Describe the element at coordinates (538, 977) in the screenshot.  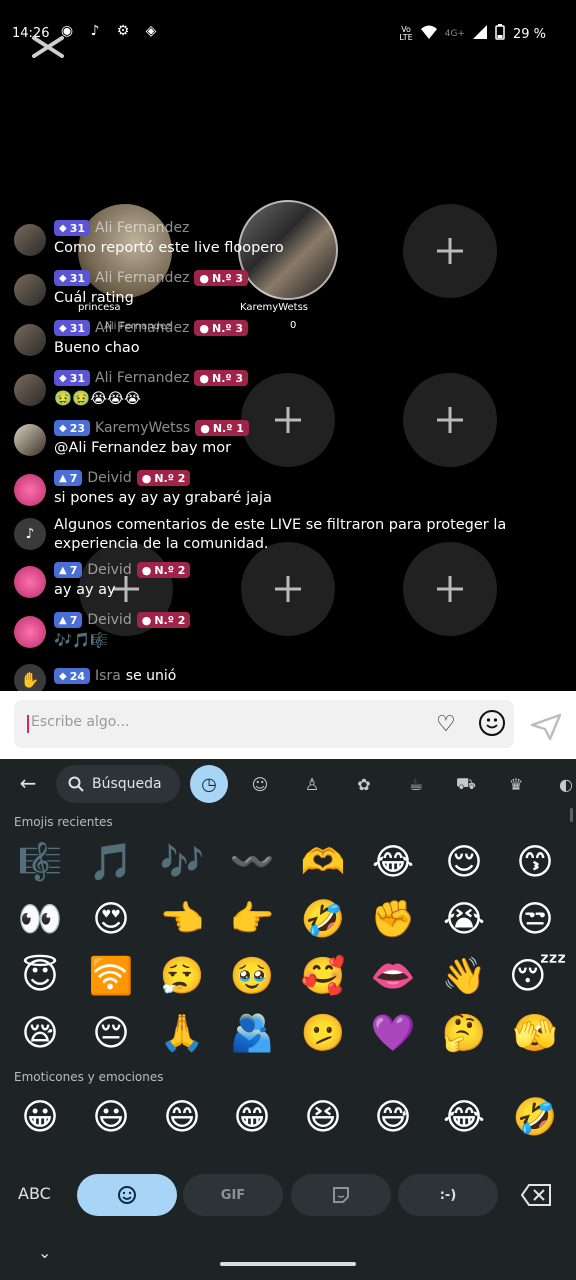
I see `emoji-key: 😴` at that location.